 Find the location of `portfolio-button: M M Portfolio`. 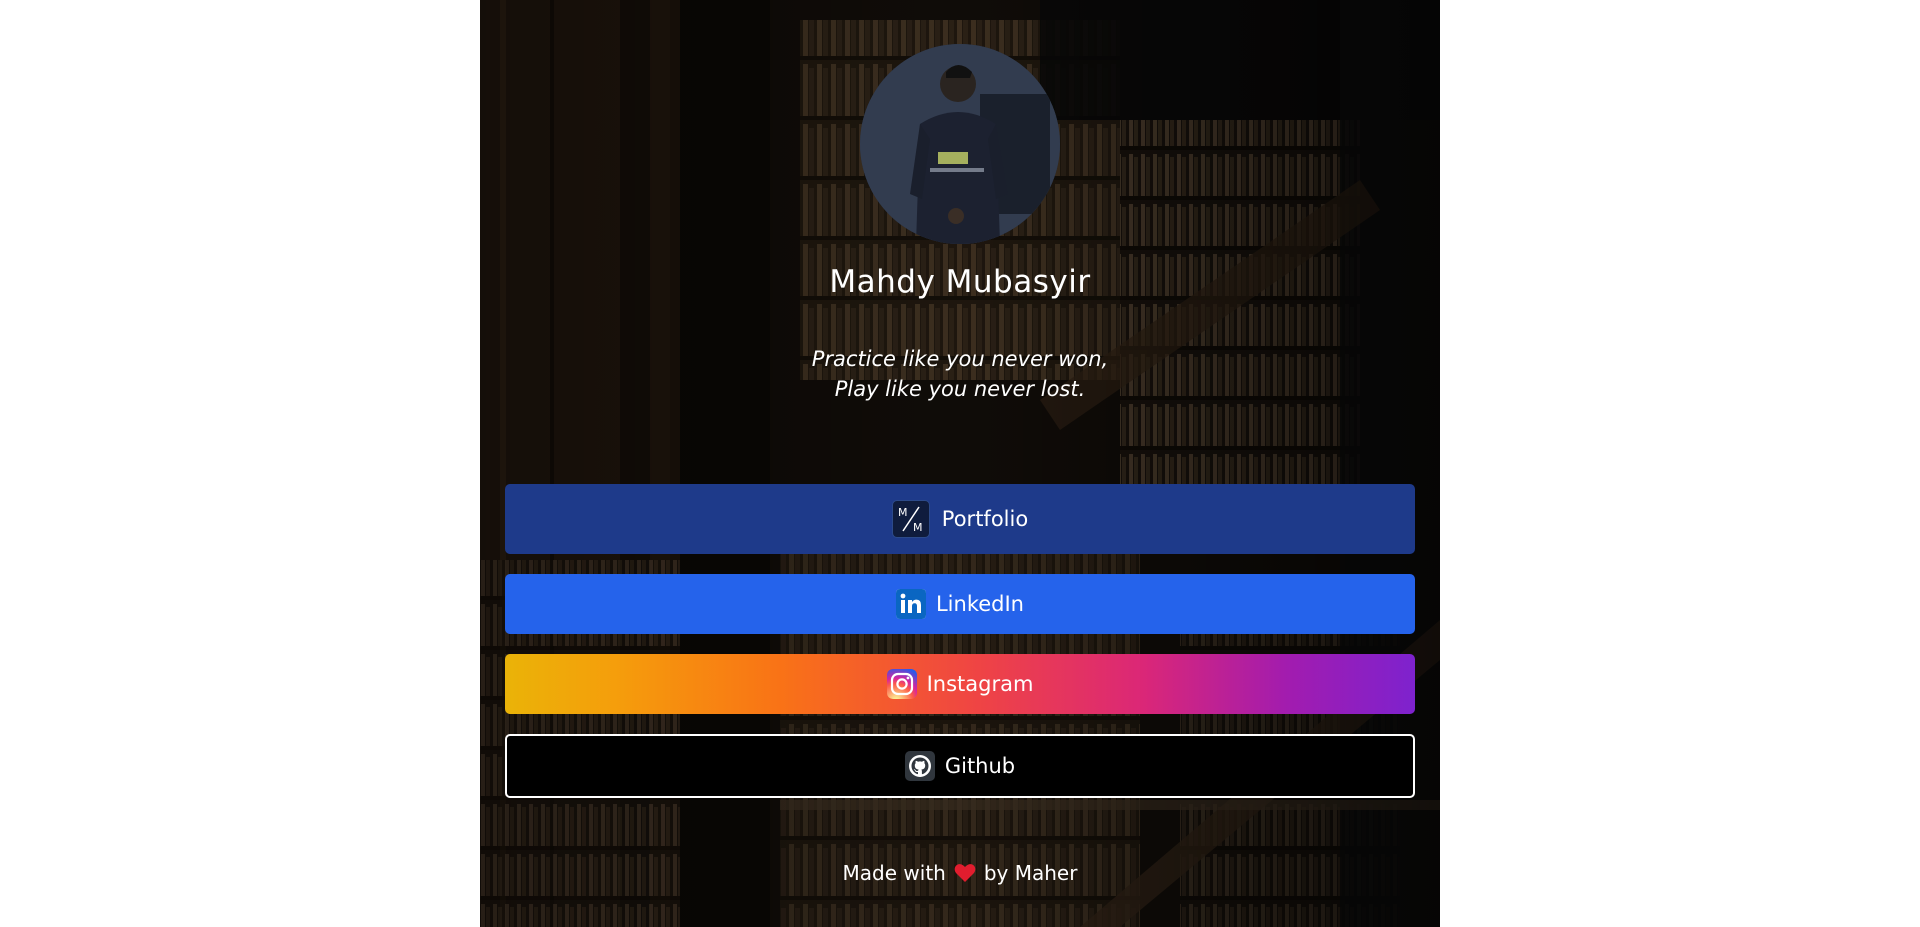

portfolio-button: M M Portfolio is located at coordinates (960, 519).